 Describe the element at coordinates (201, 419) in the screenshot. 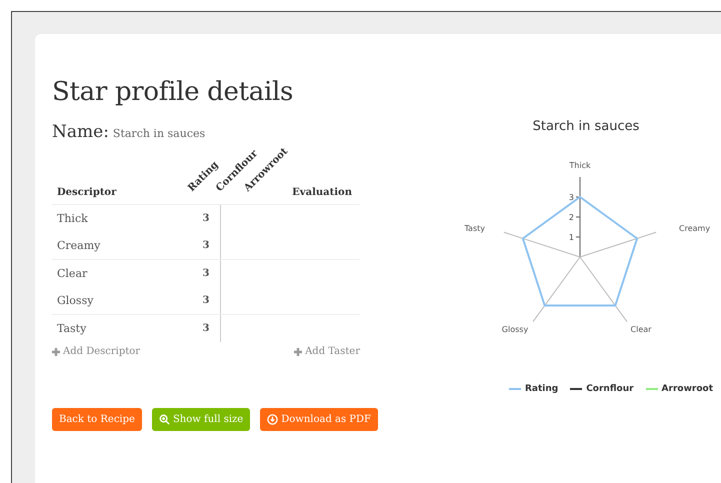

I see `action-button: Show full size` at that location.